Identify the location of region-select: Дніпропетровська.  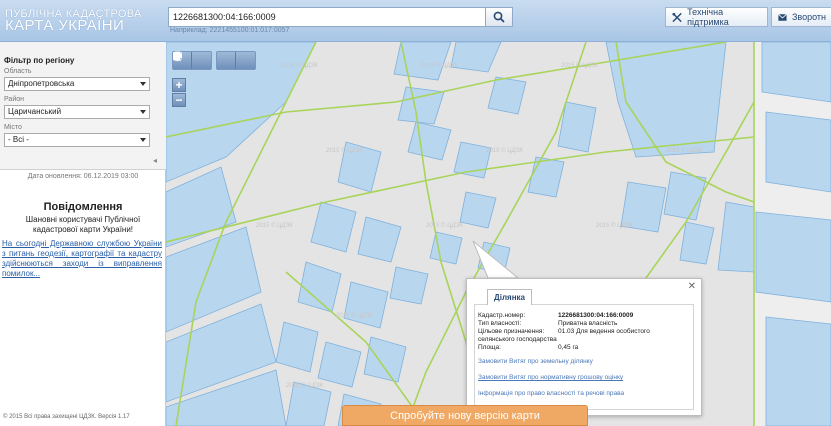
(77, 84).